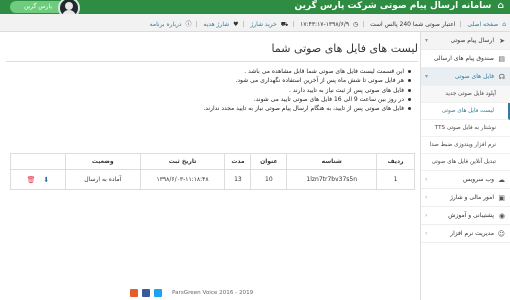  I want to click on cell-actions: ⬇ 🗑, so click(38, 179).